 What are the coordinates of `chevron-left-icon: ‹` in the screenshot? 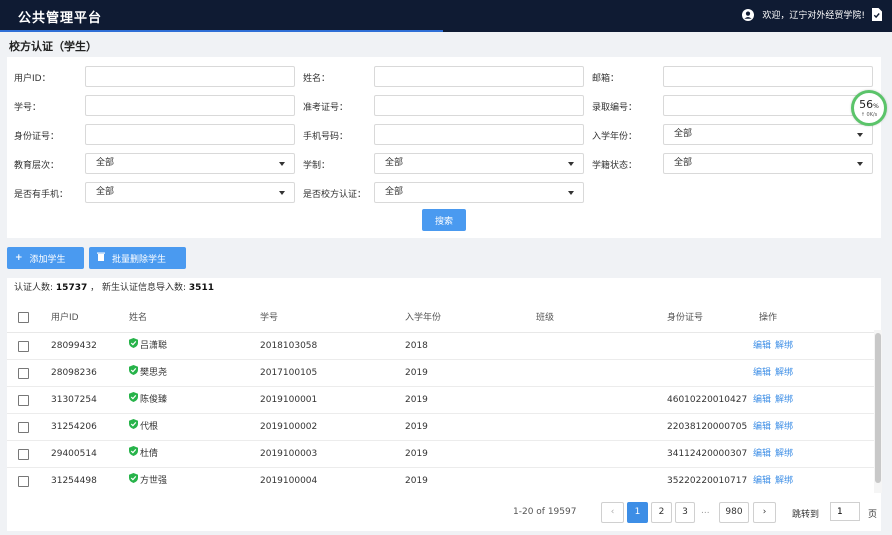 It's located at (612, 512).